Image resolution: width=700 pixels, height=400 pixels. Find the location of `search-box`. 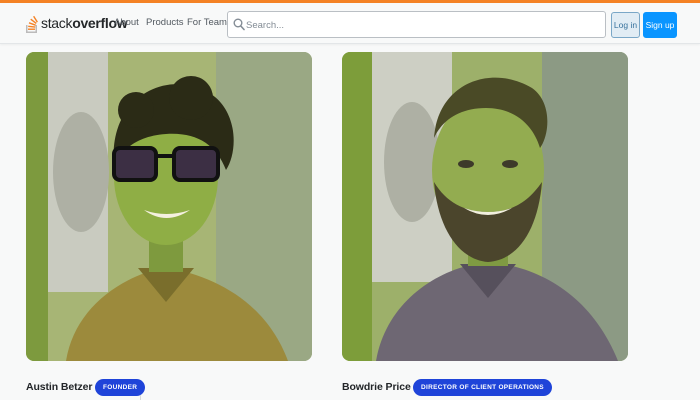

search-box is located at coordinates (416, 24).